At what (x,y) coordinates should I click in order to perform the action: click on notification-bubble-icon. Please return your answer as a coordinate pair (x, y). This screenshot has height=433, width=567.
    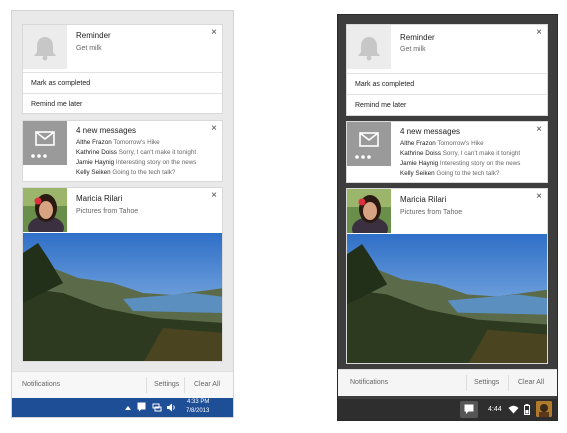
    Looking at the image, I should click on (469, 409).